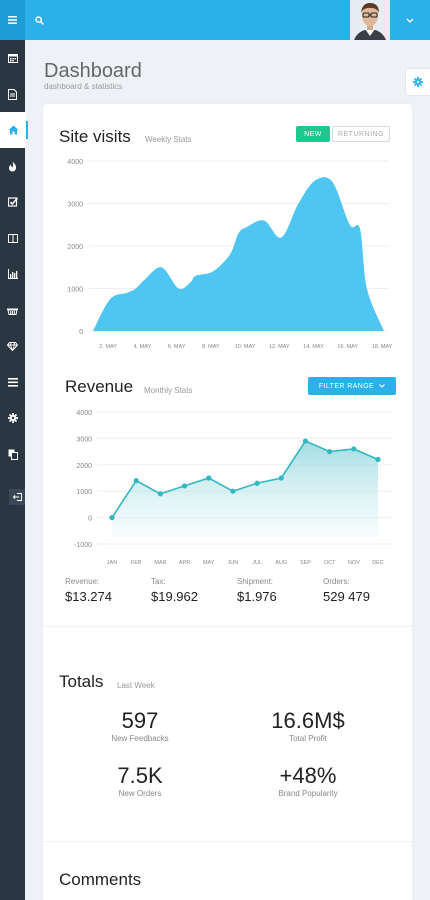 This screenshot has height=900, width=430. I want to click on bar-chart-icon, so click(12, 274).